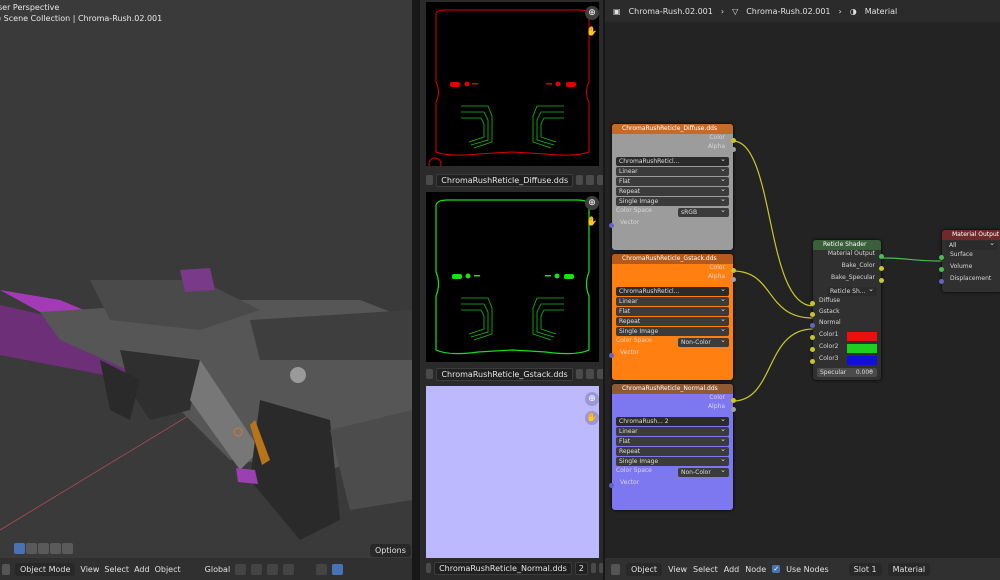 This screenshot has width=1000, height=580. I want to click on output-bake-color-socket, so click(881, 268).